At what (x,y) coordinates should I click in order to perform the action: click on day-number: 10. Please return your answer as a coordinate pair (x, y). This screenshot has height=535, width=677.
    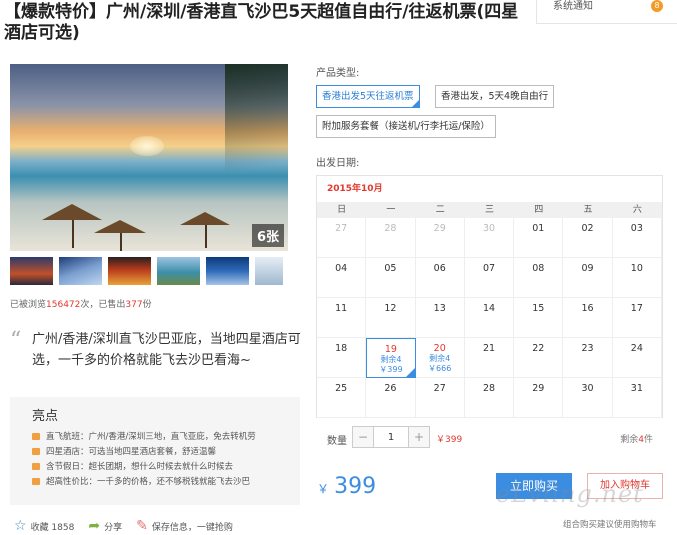
    Looking at the image, I should click on (636, 268).